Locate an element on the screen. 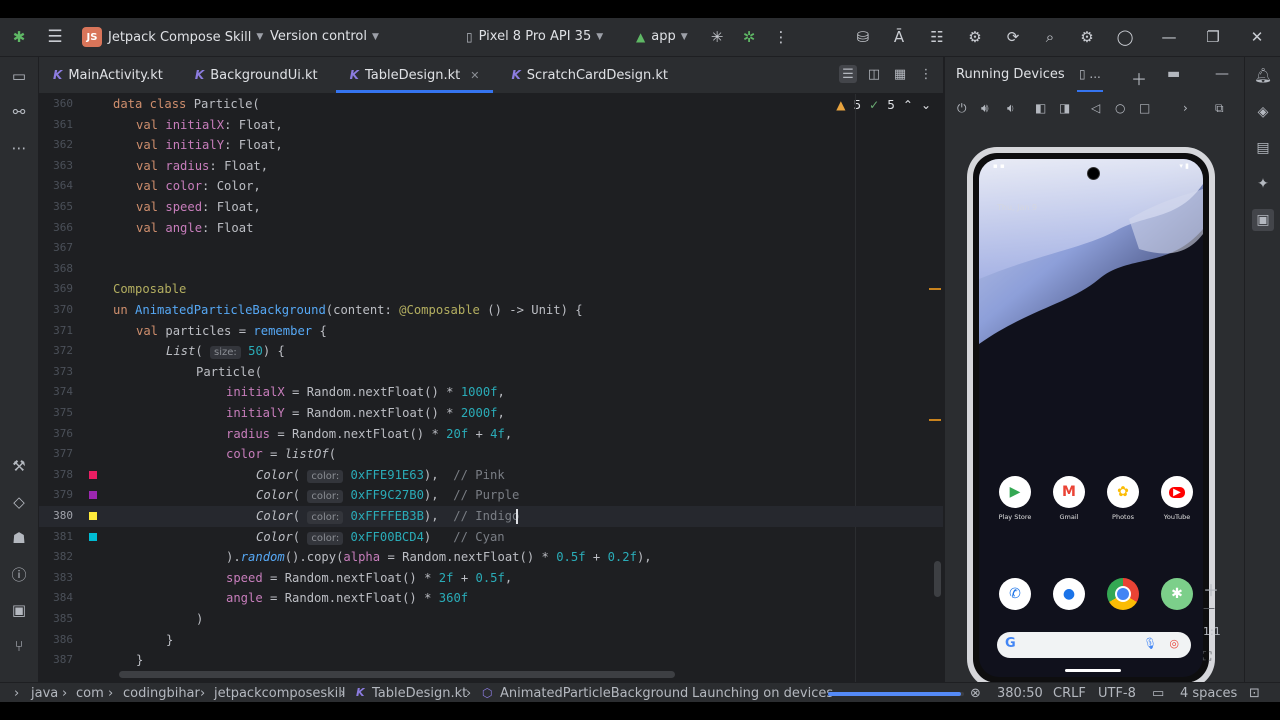 The width and height of the screenshot is (1280, 720). structure-icon: ⚯ is located at coordinates (19, 112).